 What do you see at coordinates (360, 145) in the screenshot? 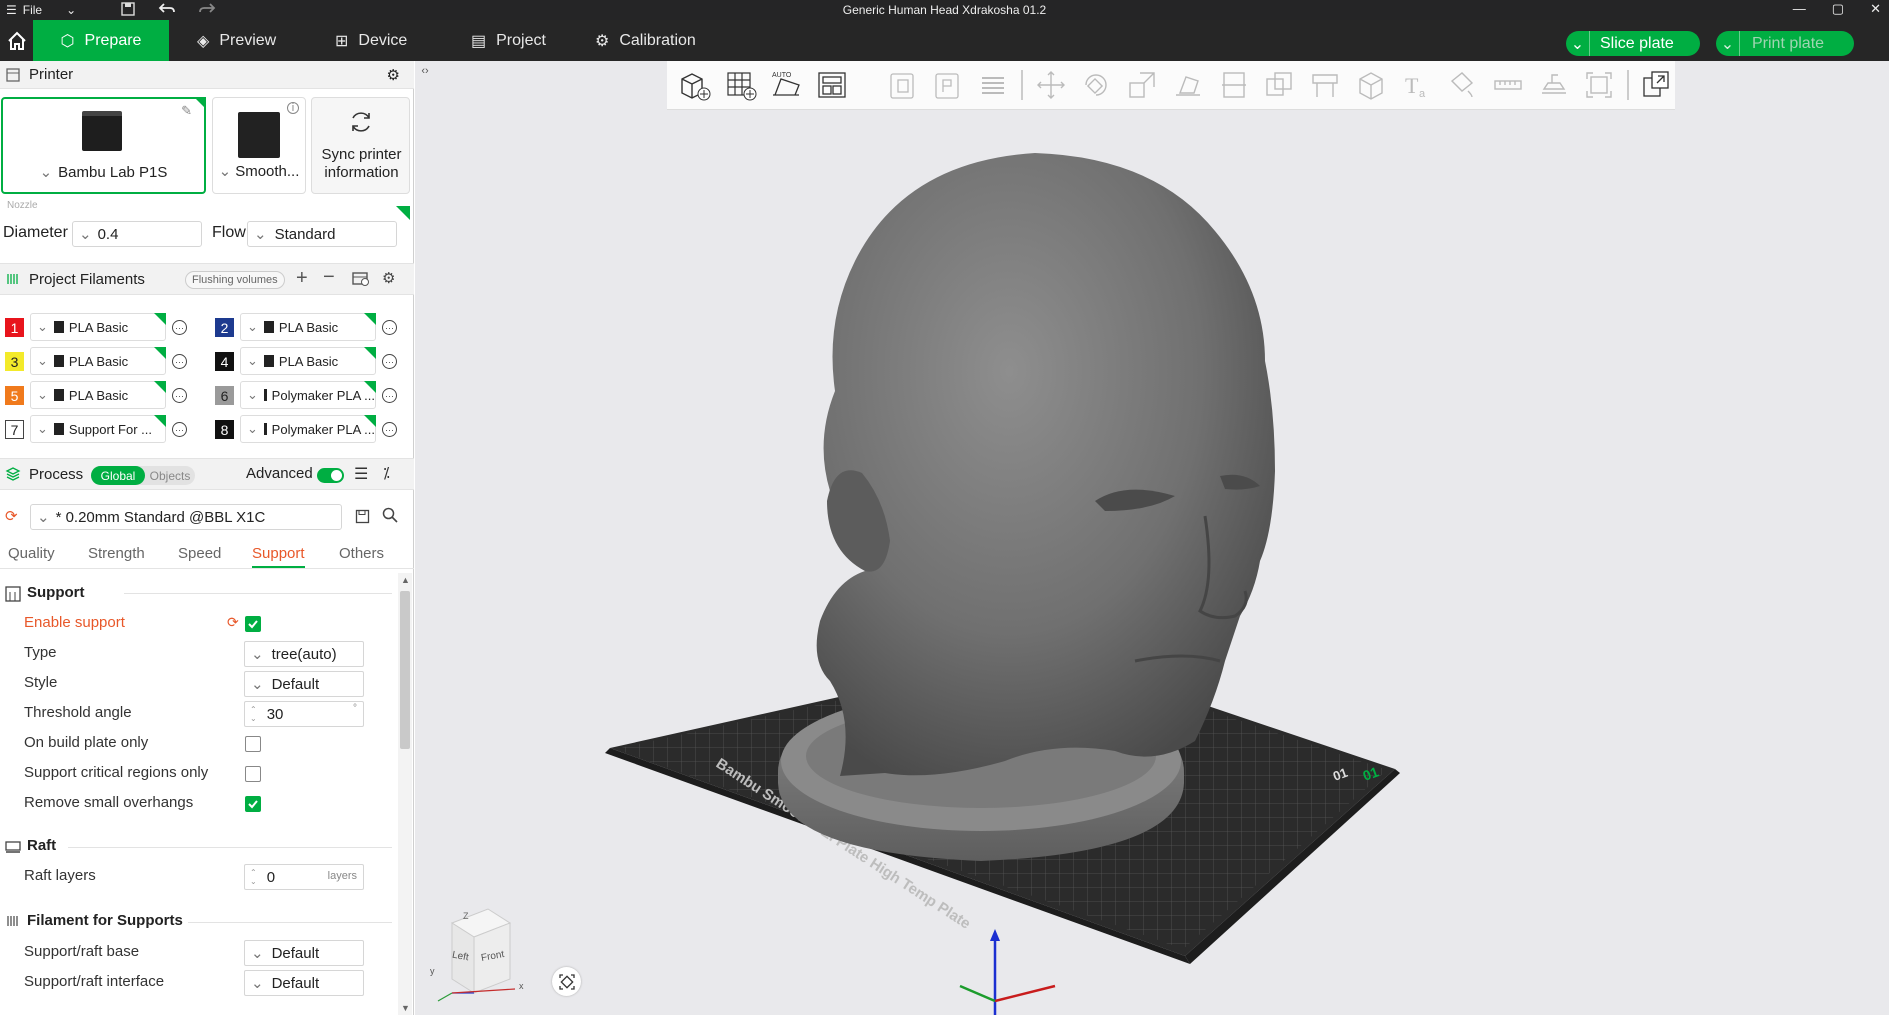
I see `sync-printer-button: Sync printer information` at bounding box center [360, 145].